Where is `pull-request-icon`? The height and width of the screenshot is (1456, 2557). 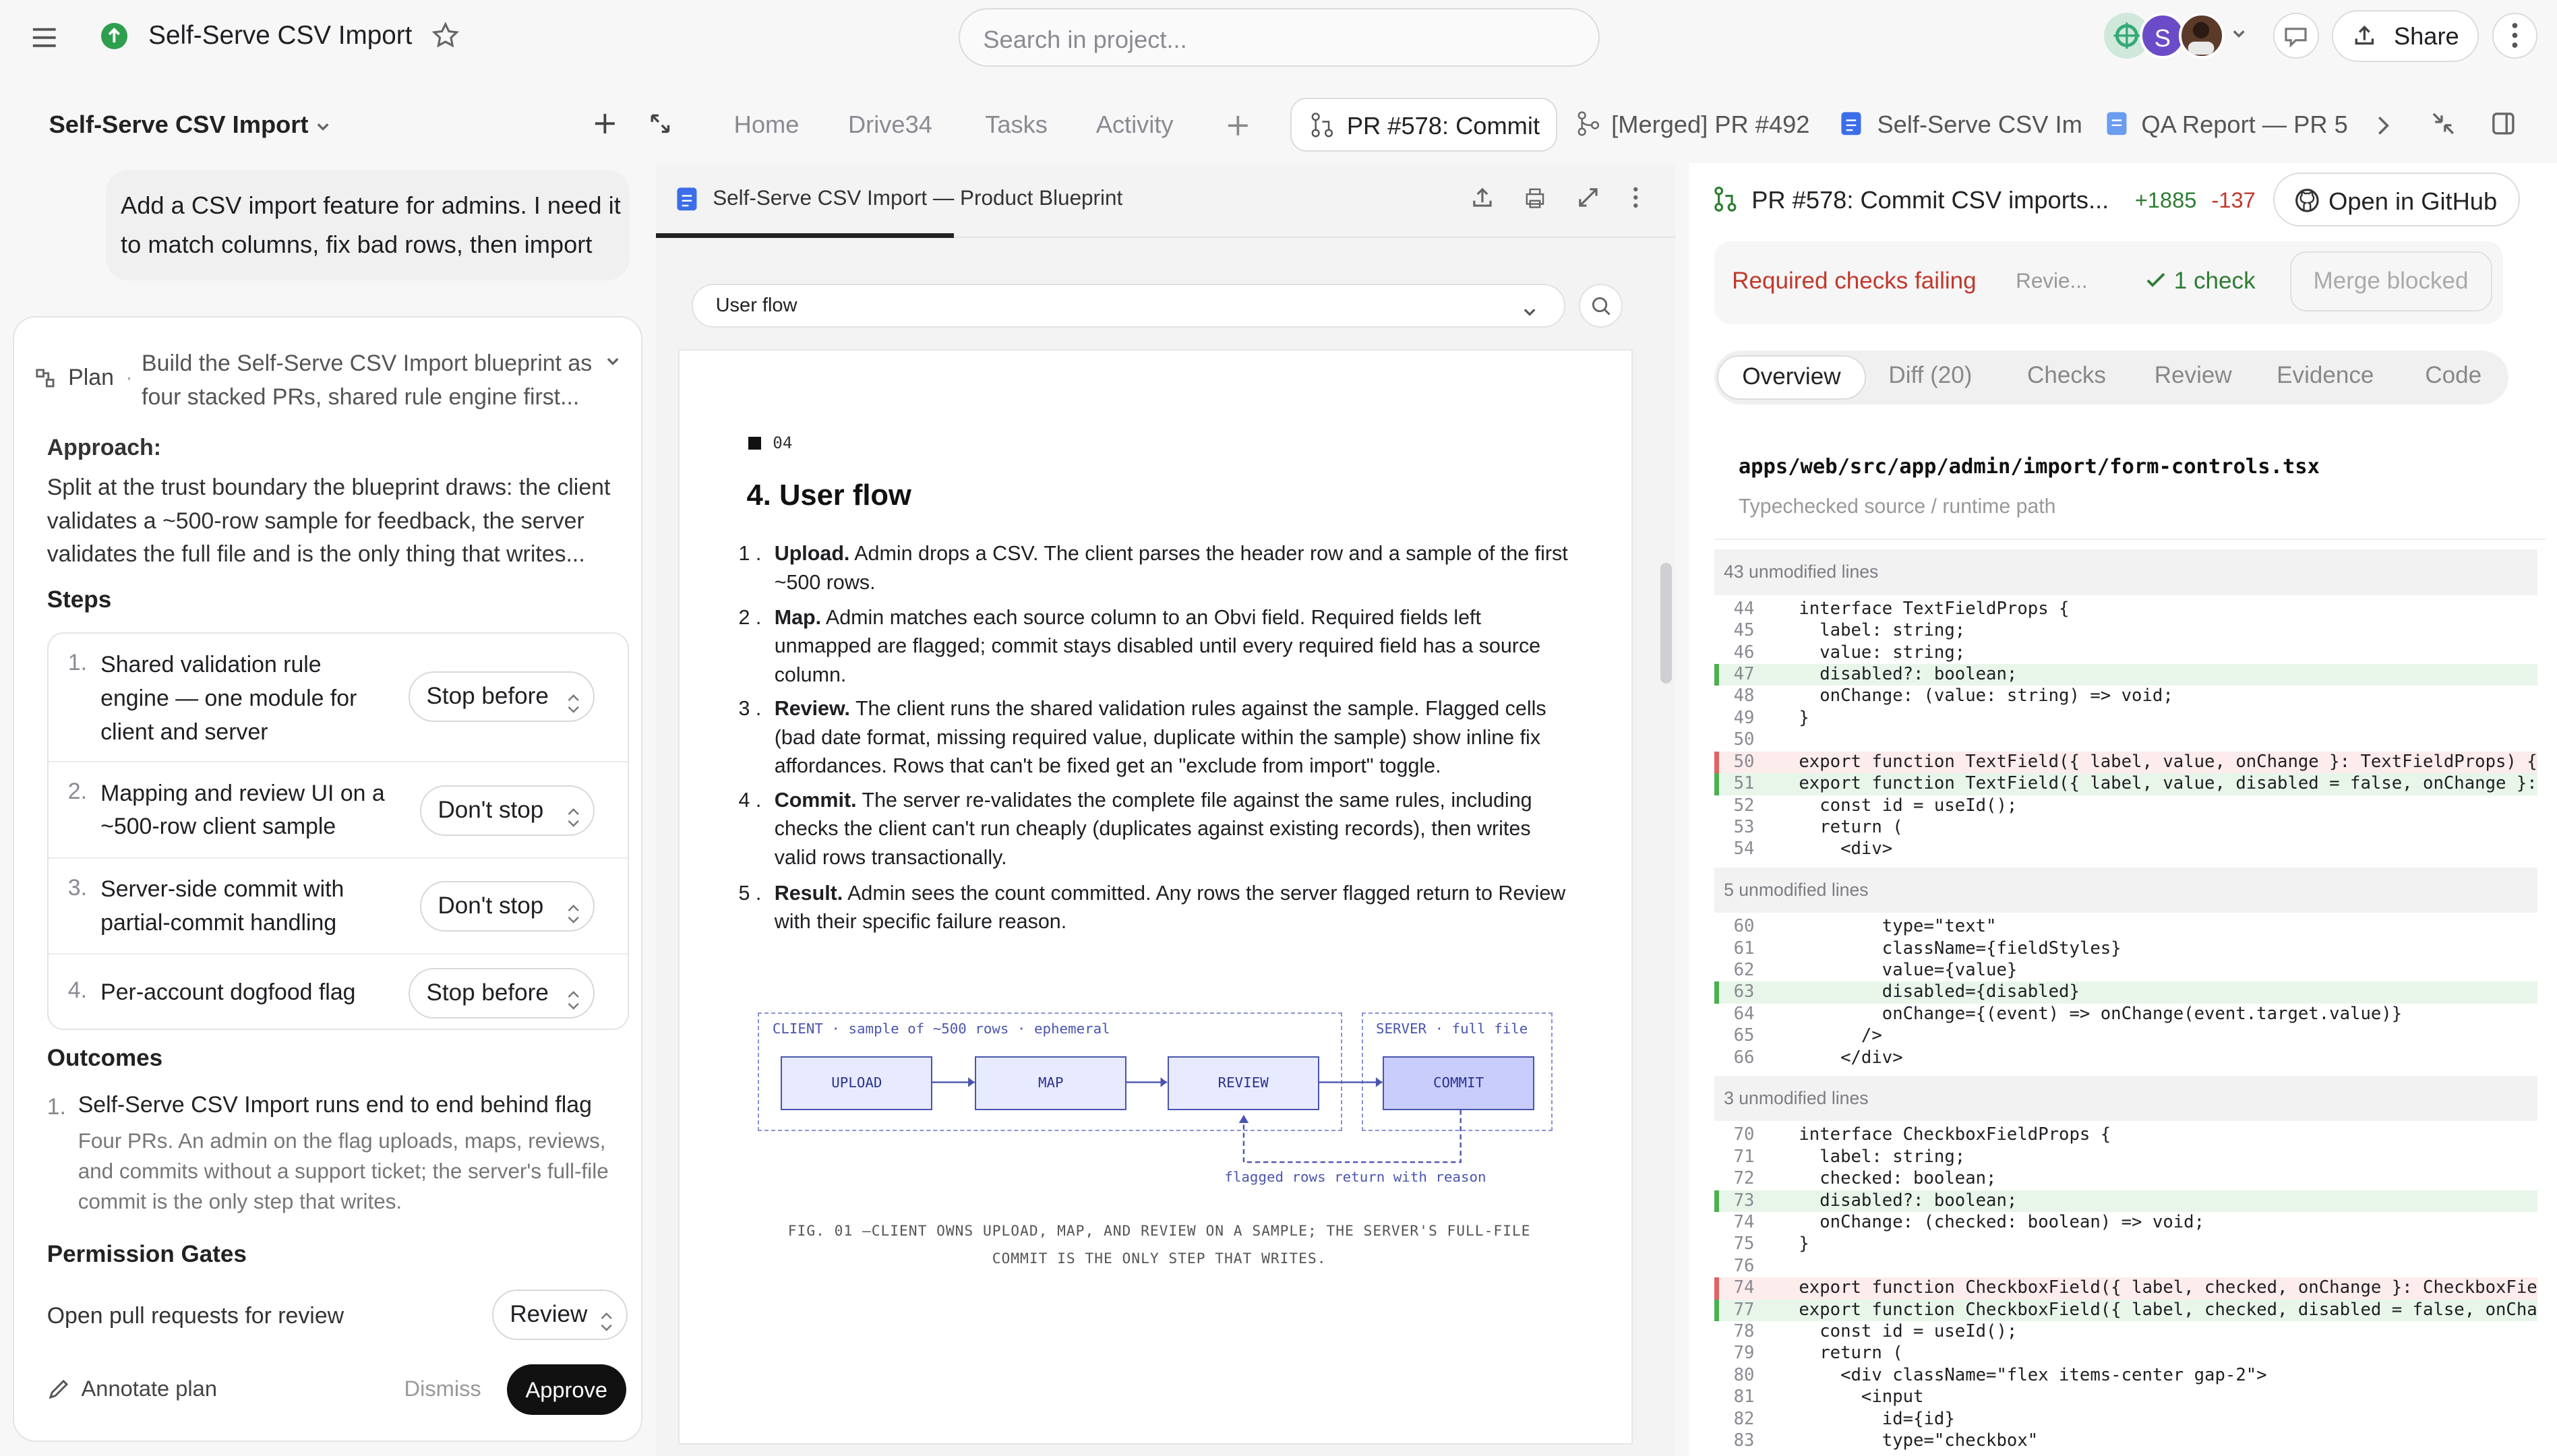 pull-request-icon is located at coordinates (1322, 128).